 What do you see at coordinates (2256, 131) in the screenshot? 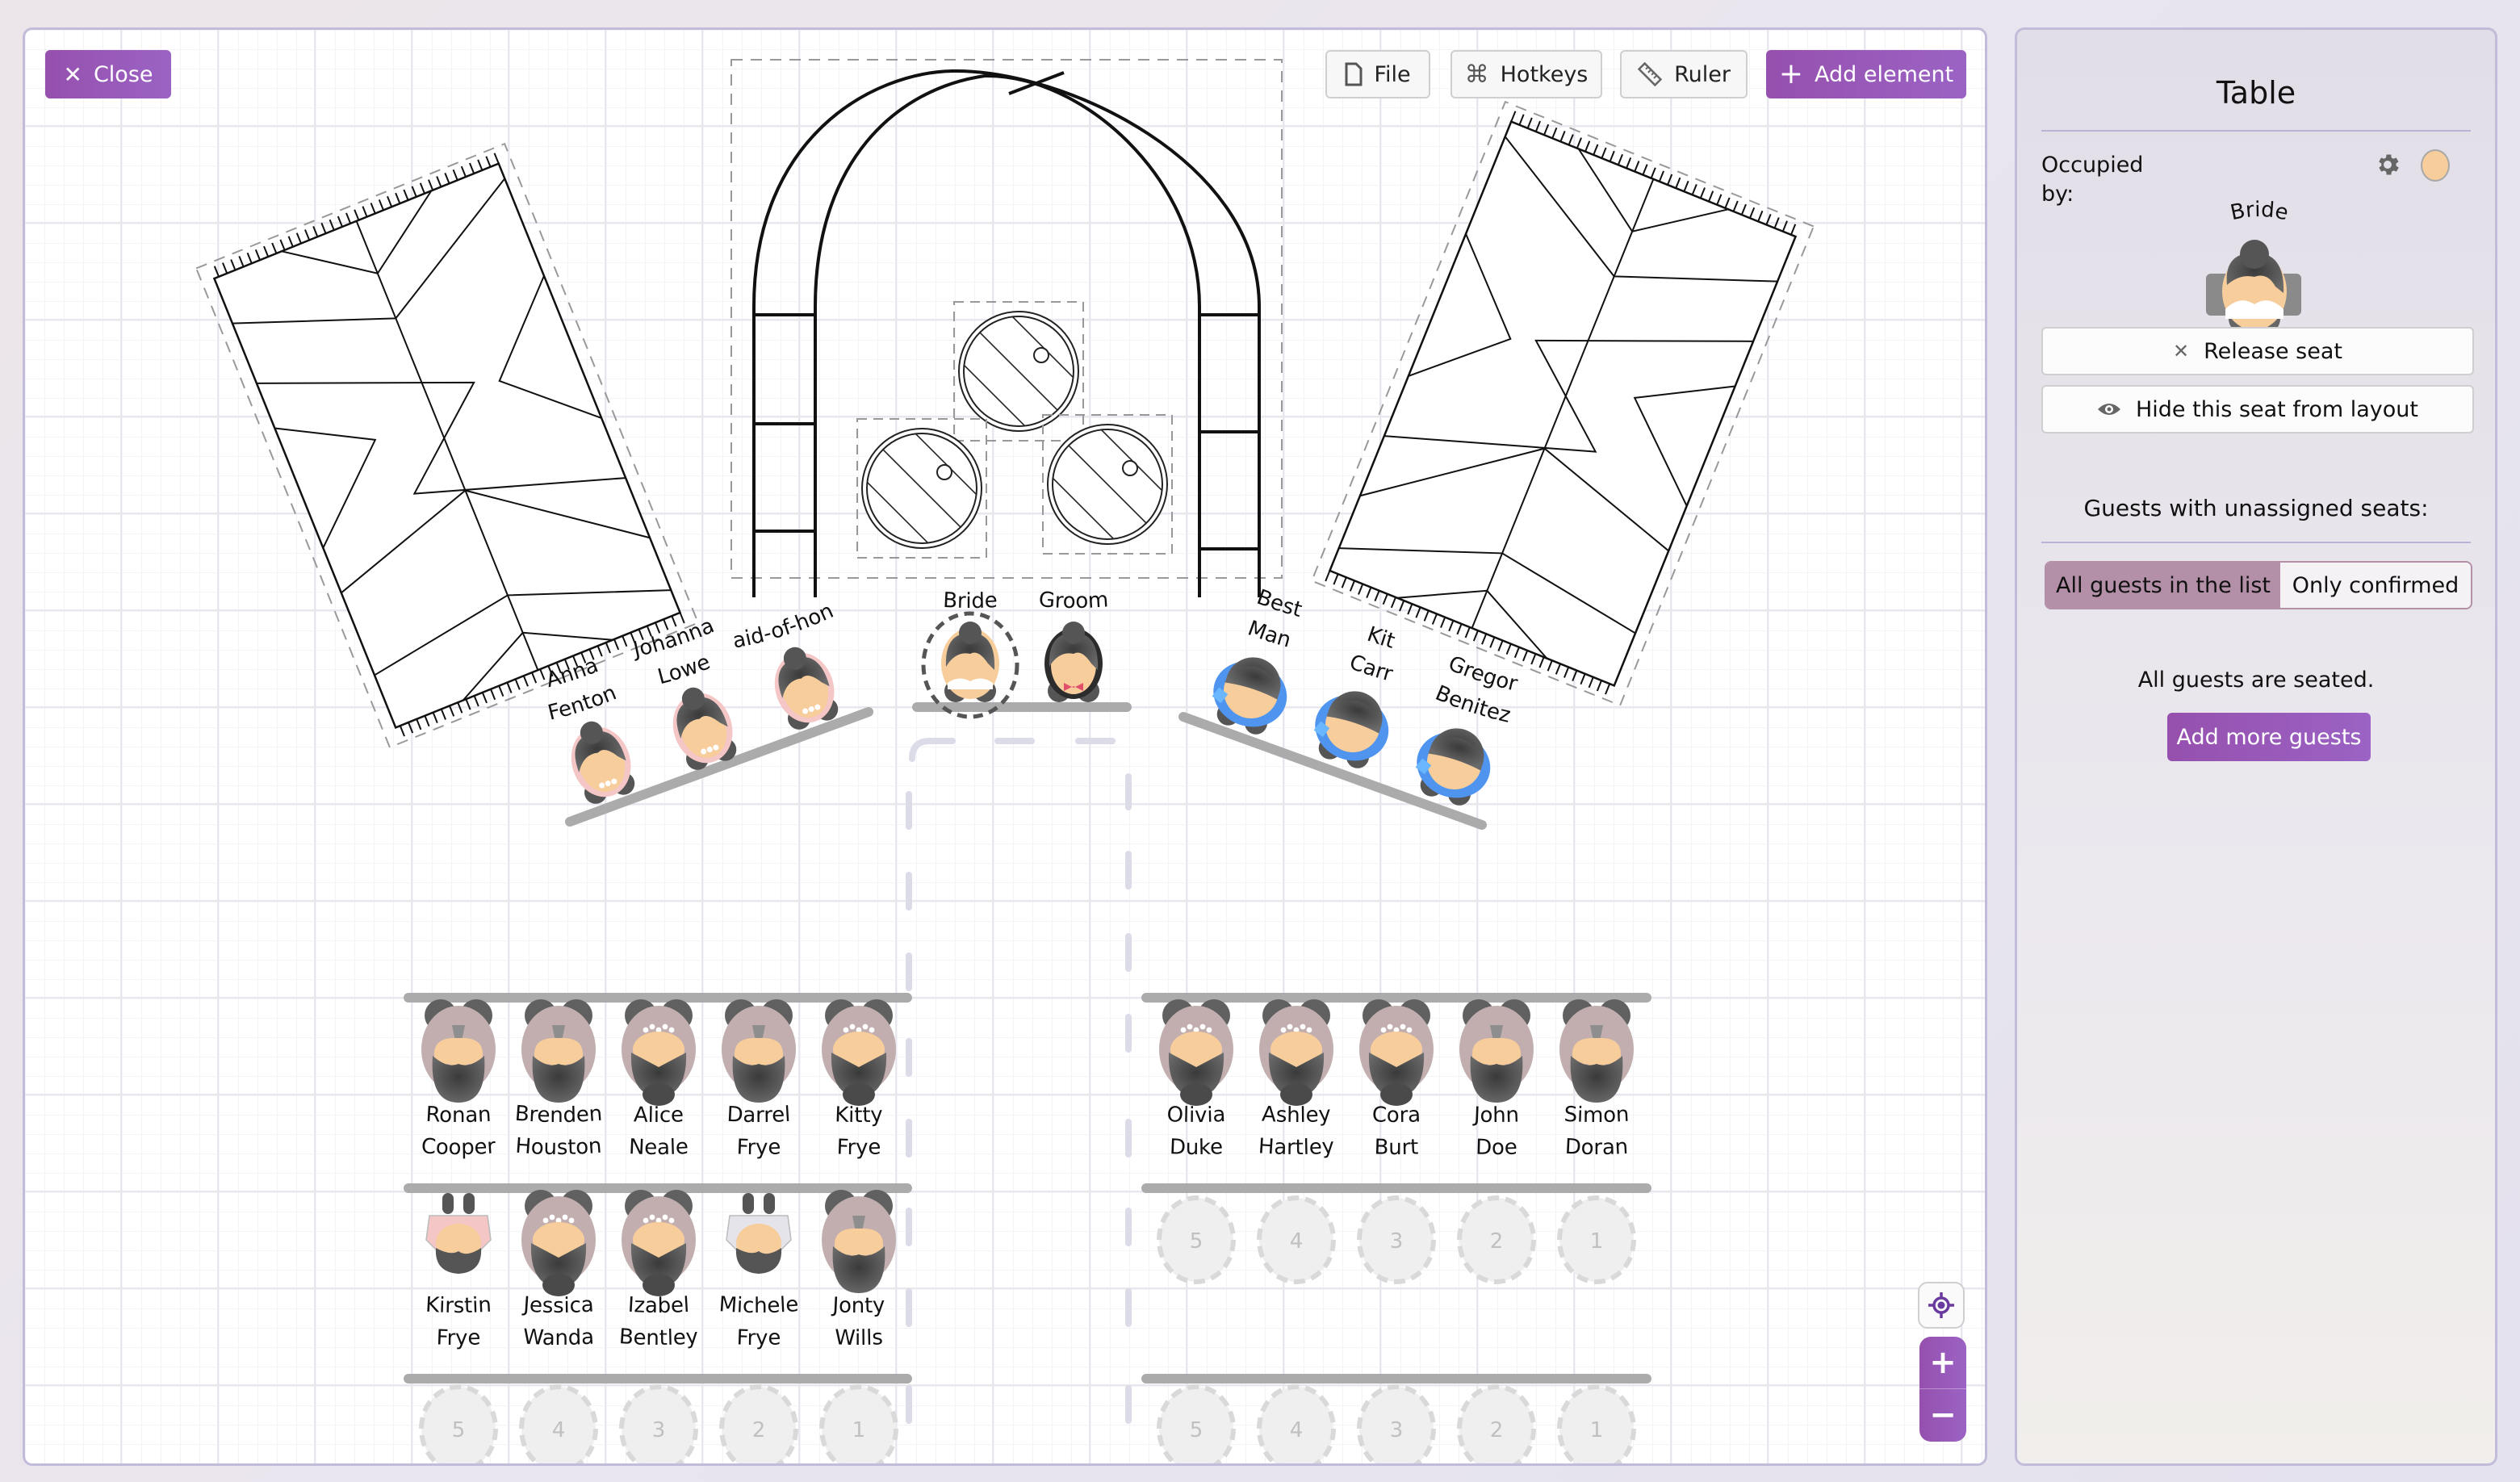
I see `divider` at bounding box center [2256, 131].